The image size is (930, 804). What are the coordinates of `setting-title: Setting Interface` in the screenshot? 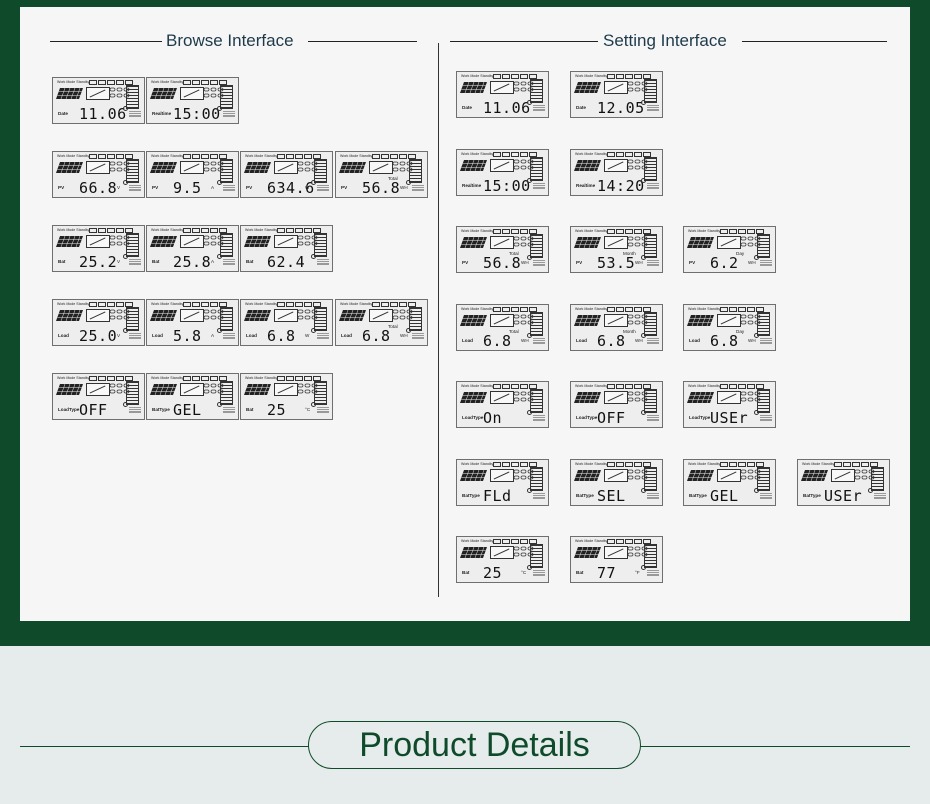 It's located at (665, 40).